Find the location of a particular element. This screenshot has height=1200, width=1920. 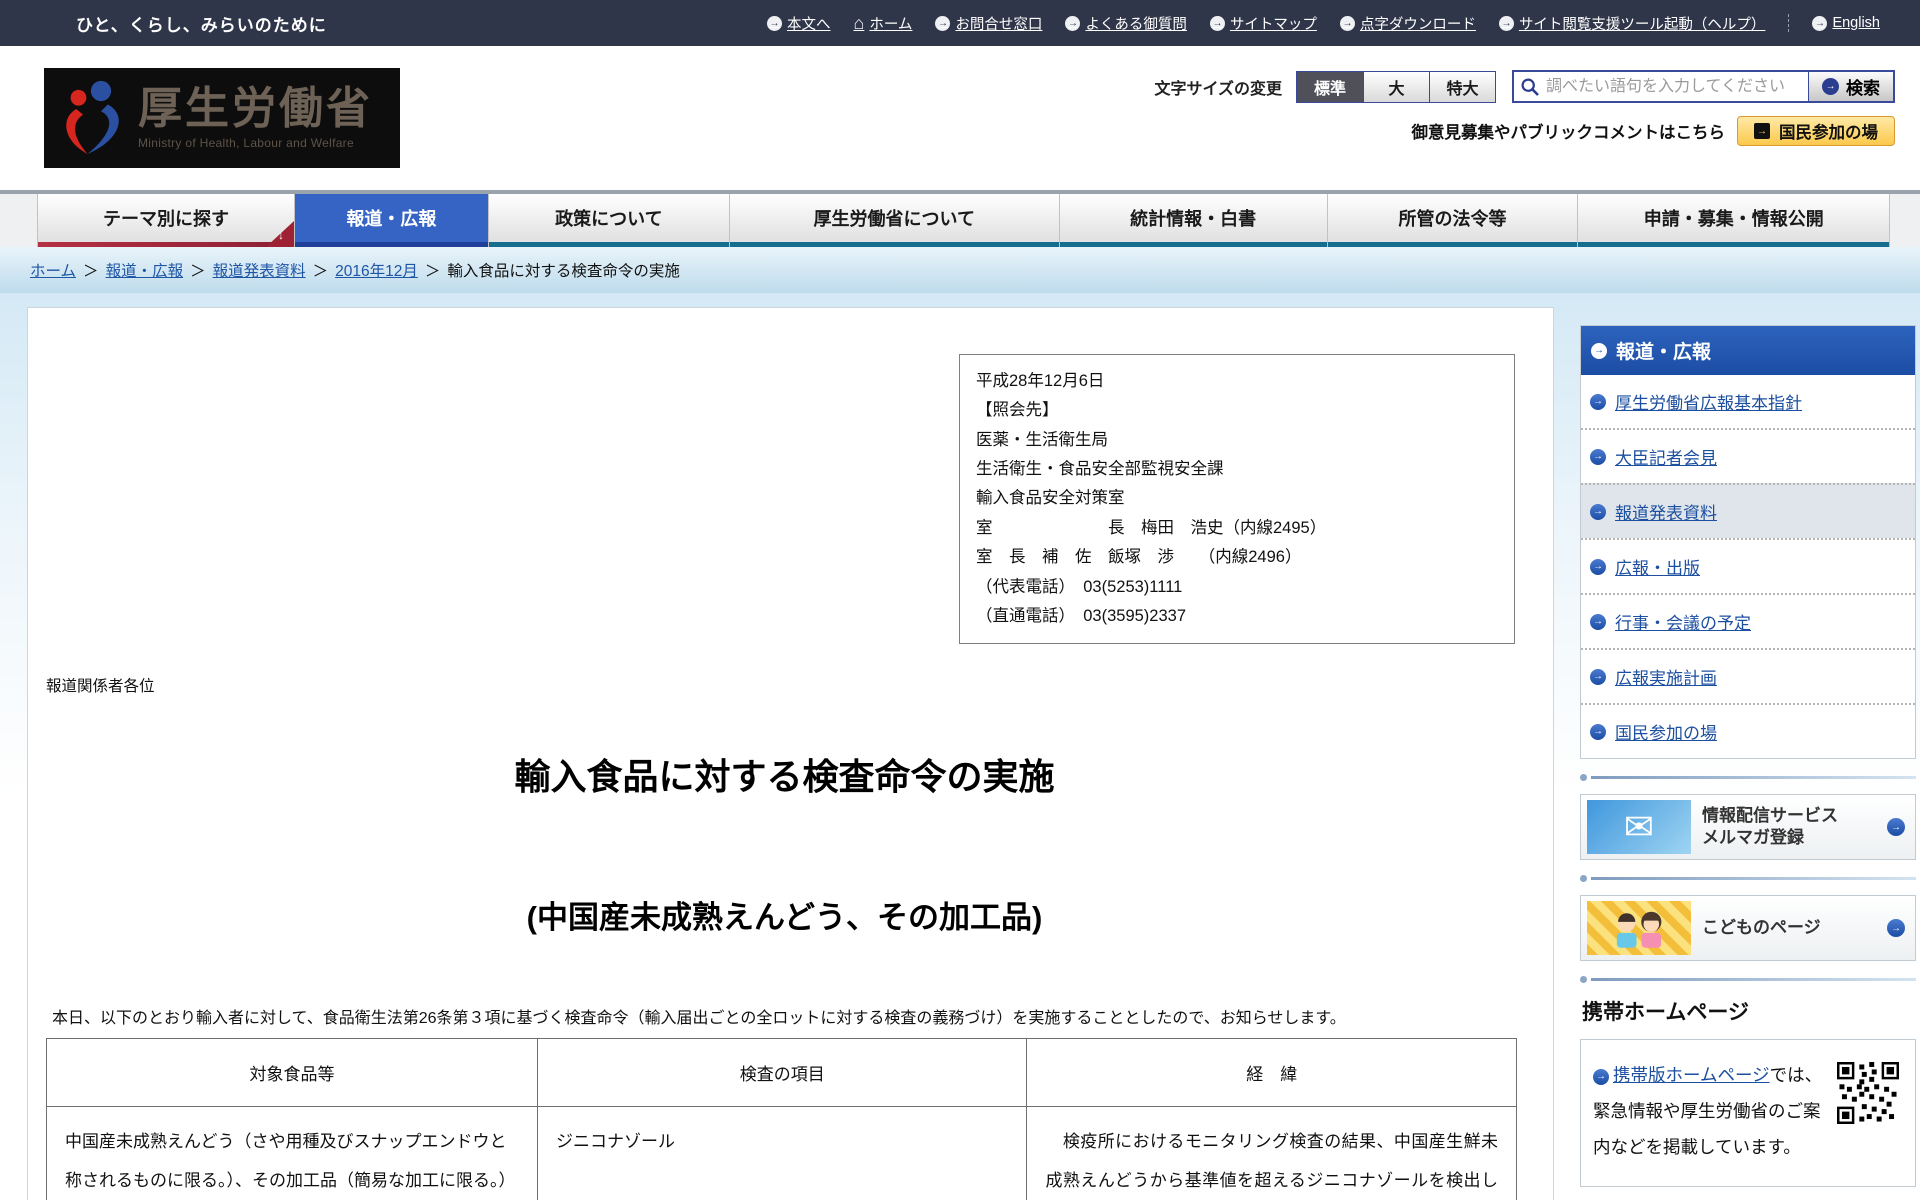

tab-laws: 所管の法令等 is located at coordinates (1453, 220).